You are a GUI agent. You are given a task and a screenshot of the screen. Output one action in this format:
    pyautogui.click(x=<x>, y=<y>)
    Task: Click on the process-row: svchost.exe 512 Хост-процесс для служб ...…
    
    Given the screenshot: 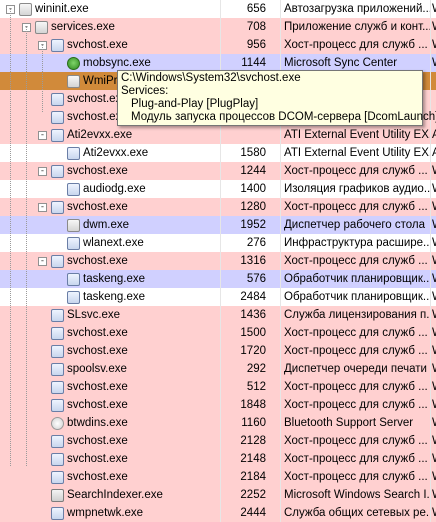 What is the action you would take?
    pyautogui.click(x=218, y=387)
    